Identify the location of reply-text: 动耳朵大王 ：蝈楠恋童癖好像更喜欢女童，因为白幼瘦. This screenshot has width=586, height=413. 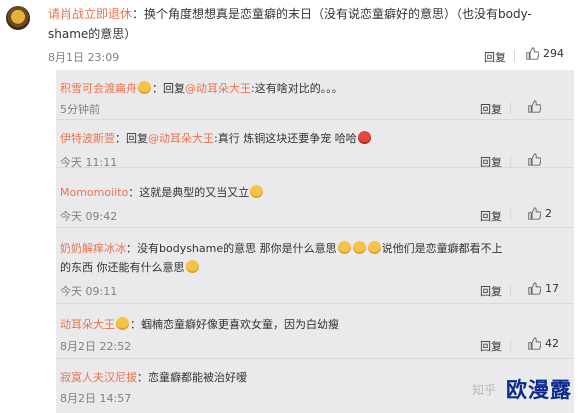
(199, 324).